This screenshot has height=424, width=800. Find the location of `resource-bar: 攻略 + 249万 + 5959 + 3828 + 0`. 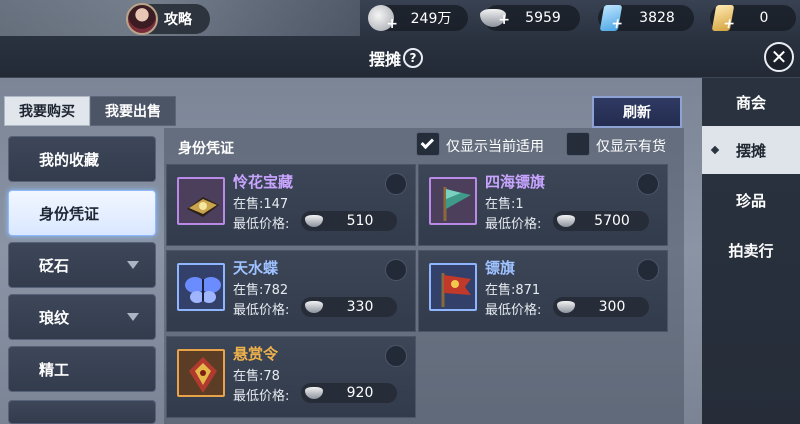

resource-bar: 攻略 + 249万 + 5959 + 3828 + 0 is located at coordinates (400, 18).